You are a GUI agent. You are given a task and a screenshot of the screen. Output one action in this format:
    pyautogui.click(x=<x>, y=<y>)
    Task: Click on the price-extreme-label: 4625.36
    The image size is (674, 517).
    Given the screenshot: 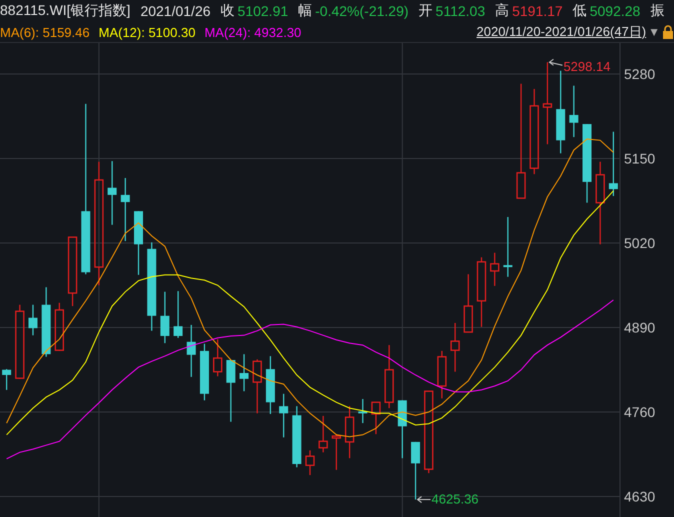 What is the action you would take?
    pyautogui.click(x=455, y=499)
    